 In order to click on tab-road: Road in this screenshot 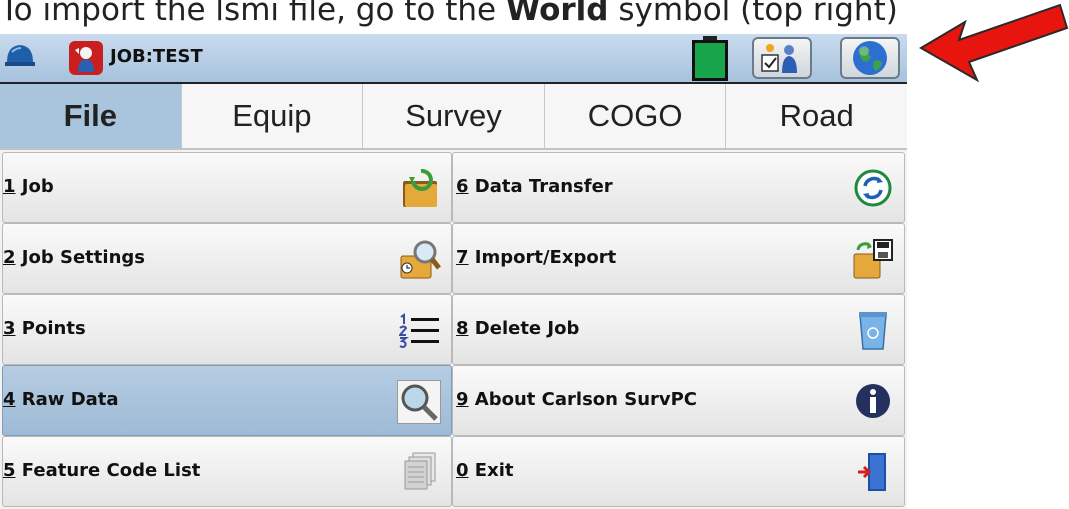, I will do `click(816, 116)`.